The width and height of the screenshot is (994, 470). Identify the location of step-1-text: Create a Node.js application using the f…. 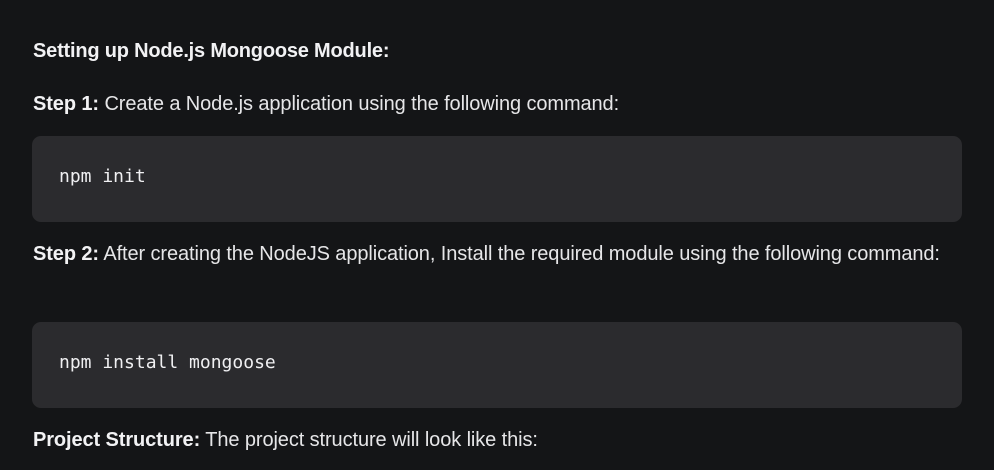
(359, 104).